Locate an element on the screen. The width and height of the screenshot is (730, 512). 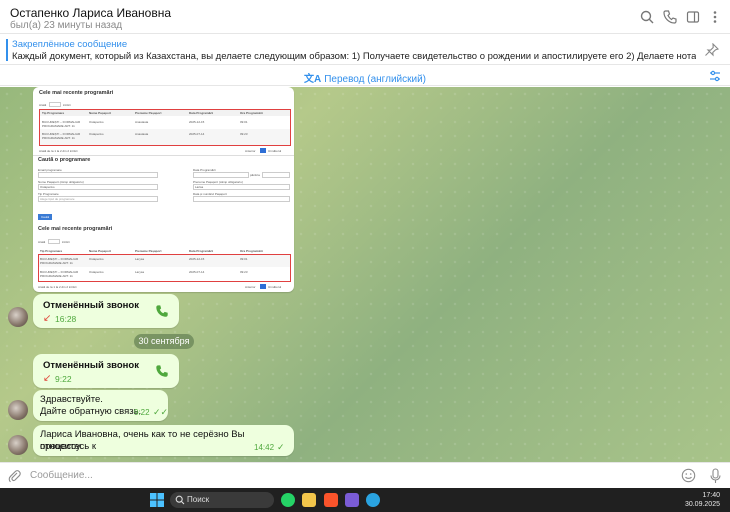
photo-divider is located at coordinates (163, 155).